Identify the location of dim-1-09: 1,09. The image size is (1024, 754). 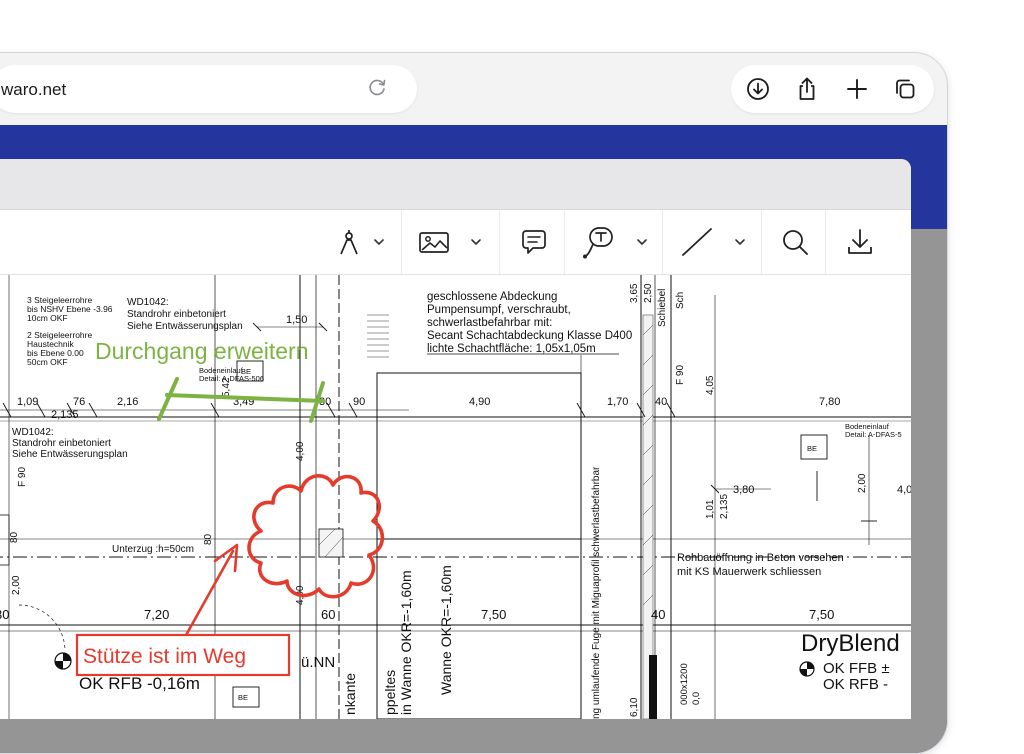
(27, 402).